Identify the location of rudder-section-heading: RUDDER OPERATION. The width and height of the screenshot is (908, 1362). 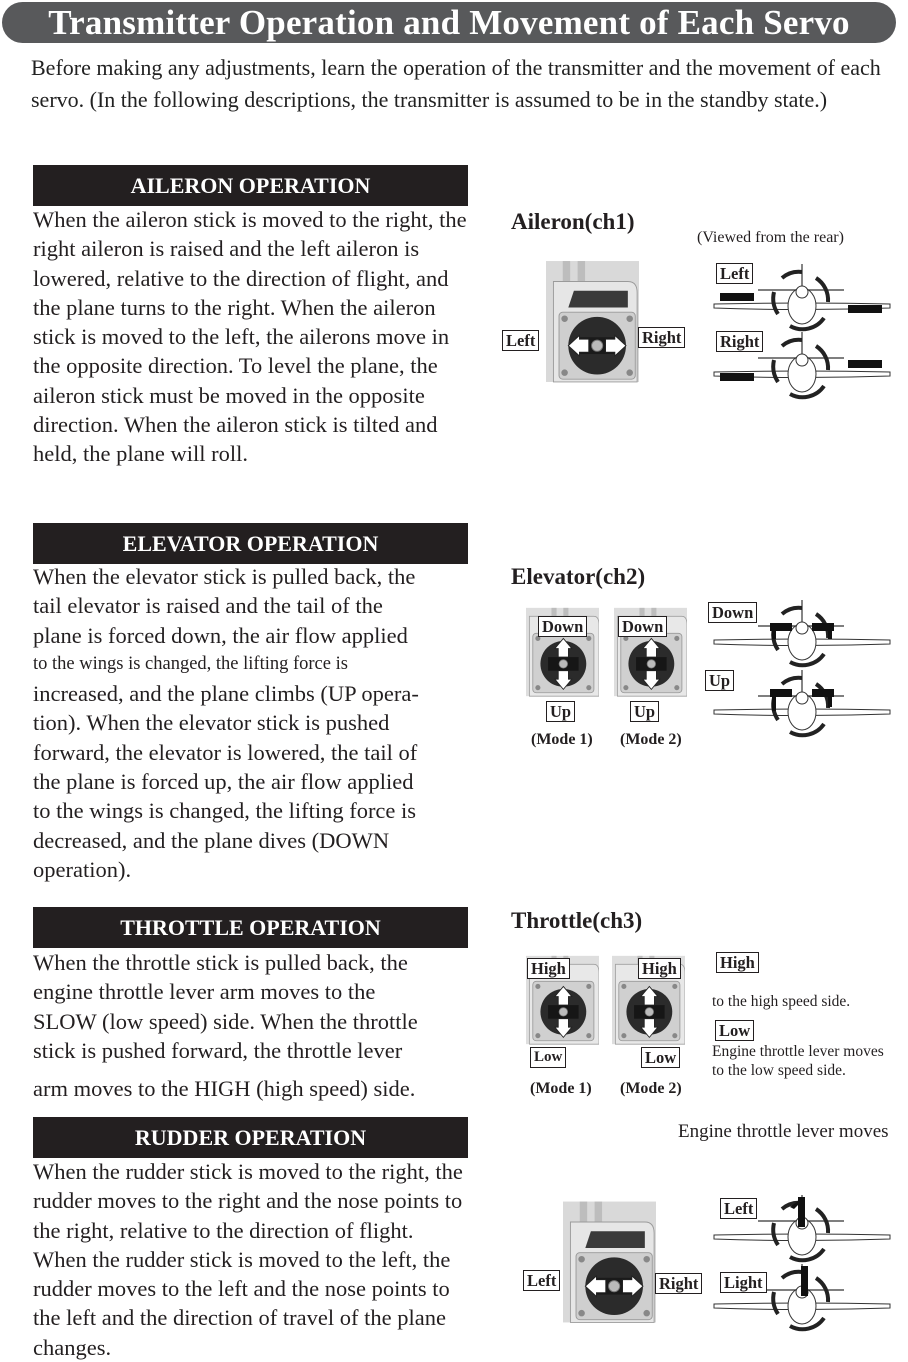
(250, 1137).